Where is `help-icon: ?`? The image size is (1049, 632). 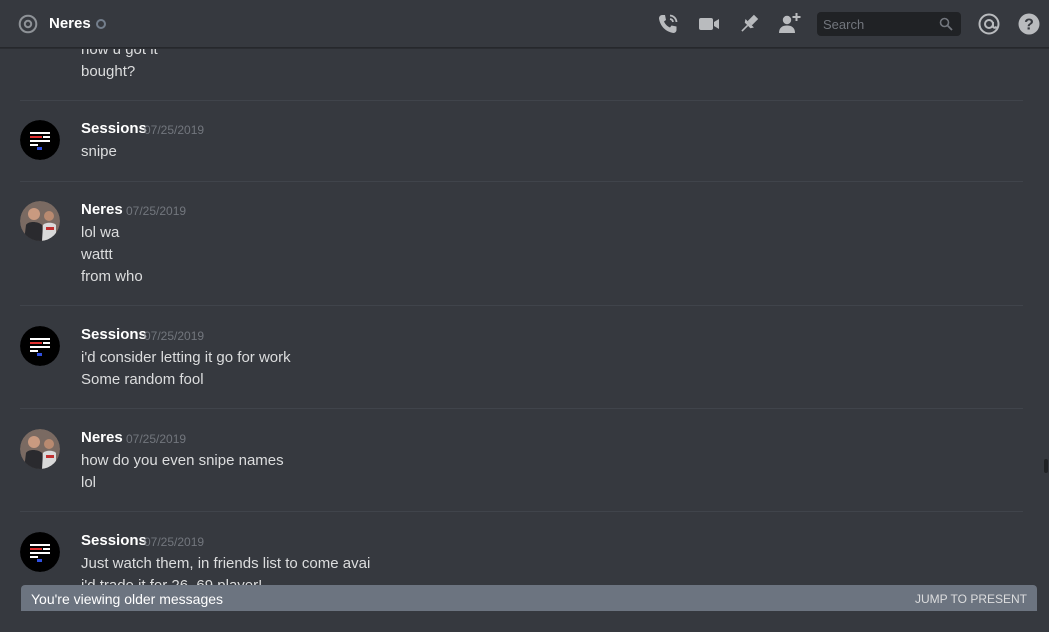 help-icon: ? is located at coordinates (1029, 24).